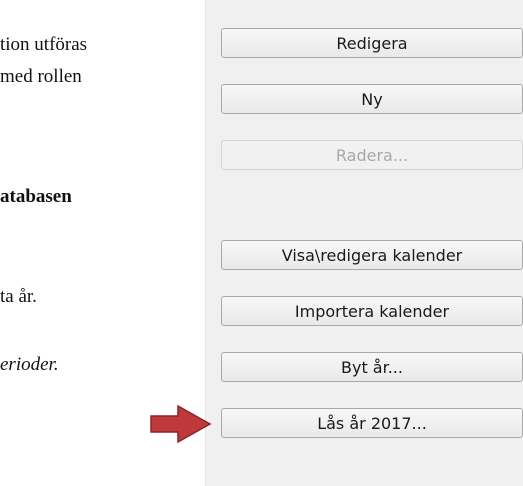 The height and width of the screenshot is (486, 523). What do you see at coordinates (44, 44) in the screenshot?
I see `doc-text-line-1: tion utföras` at bounding box center [44, 44].